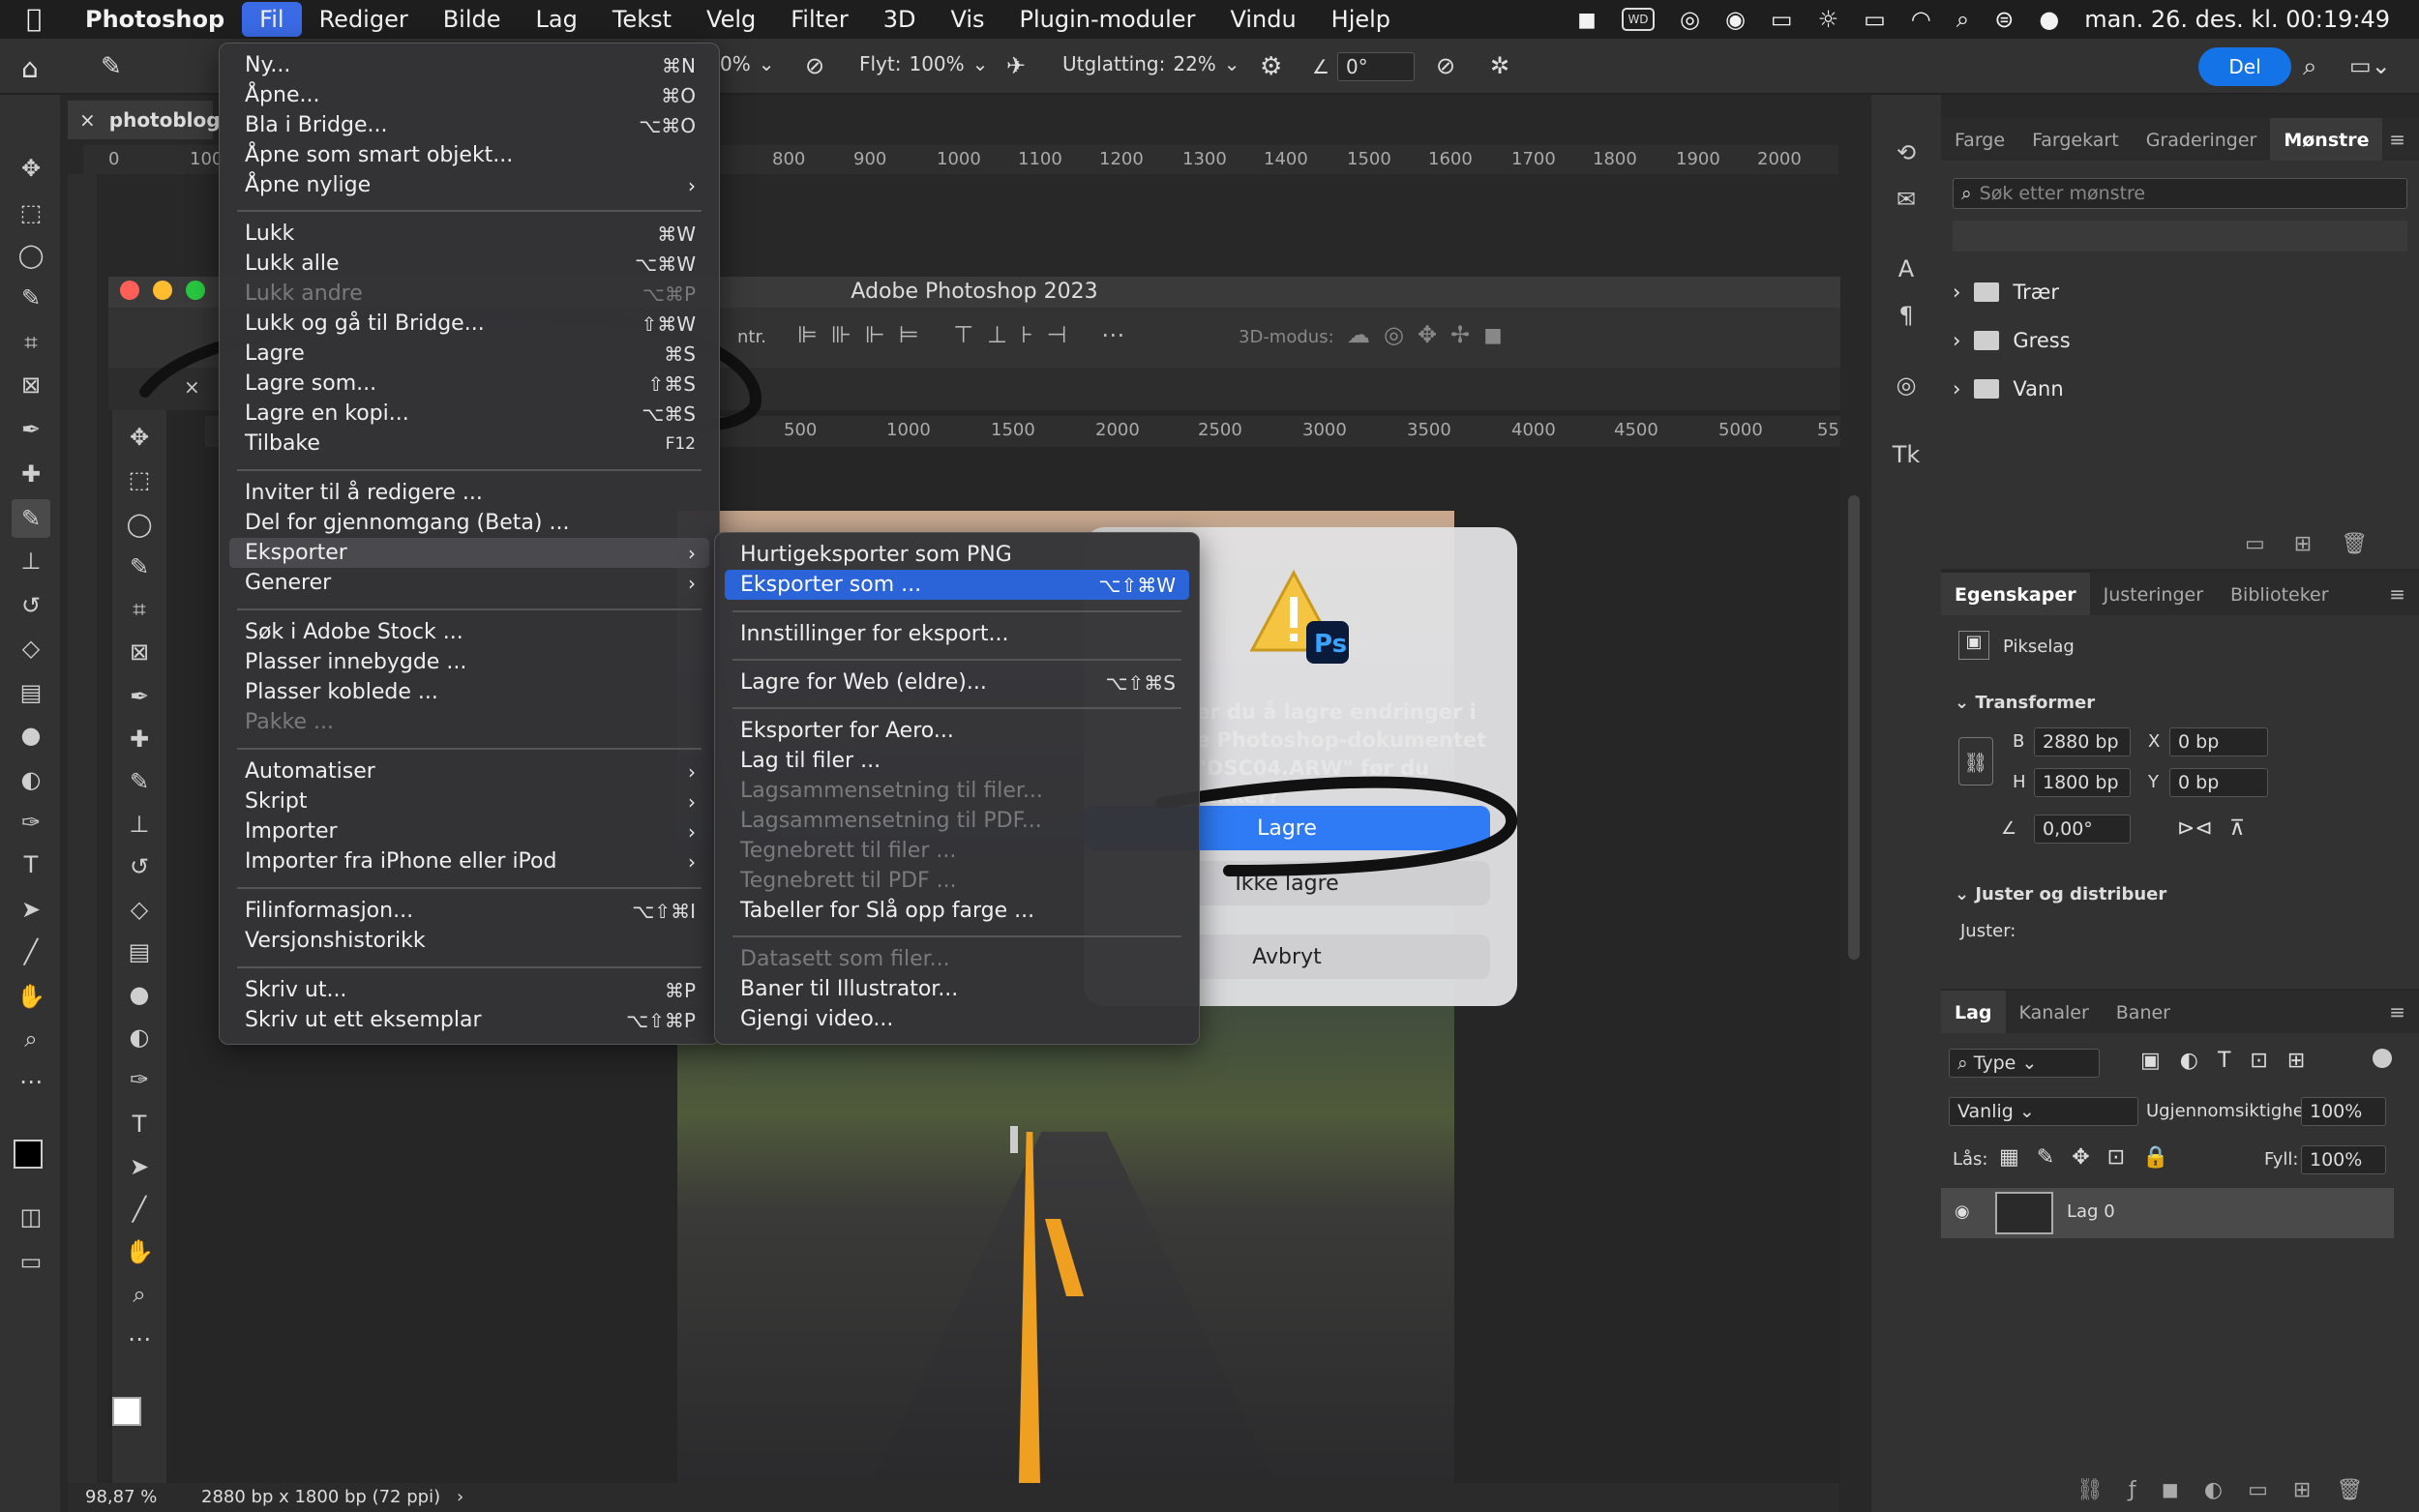 This screenshot has height=1512, width=2419. What do you see at coordinates (1963, 1212) in the screenshot?
I see `eye-icon: ◉` at bounding box center [1963, 1212].